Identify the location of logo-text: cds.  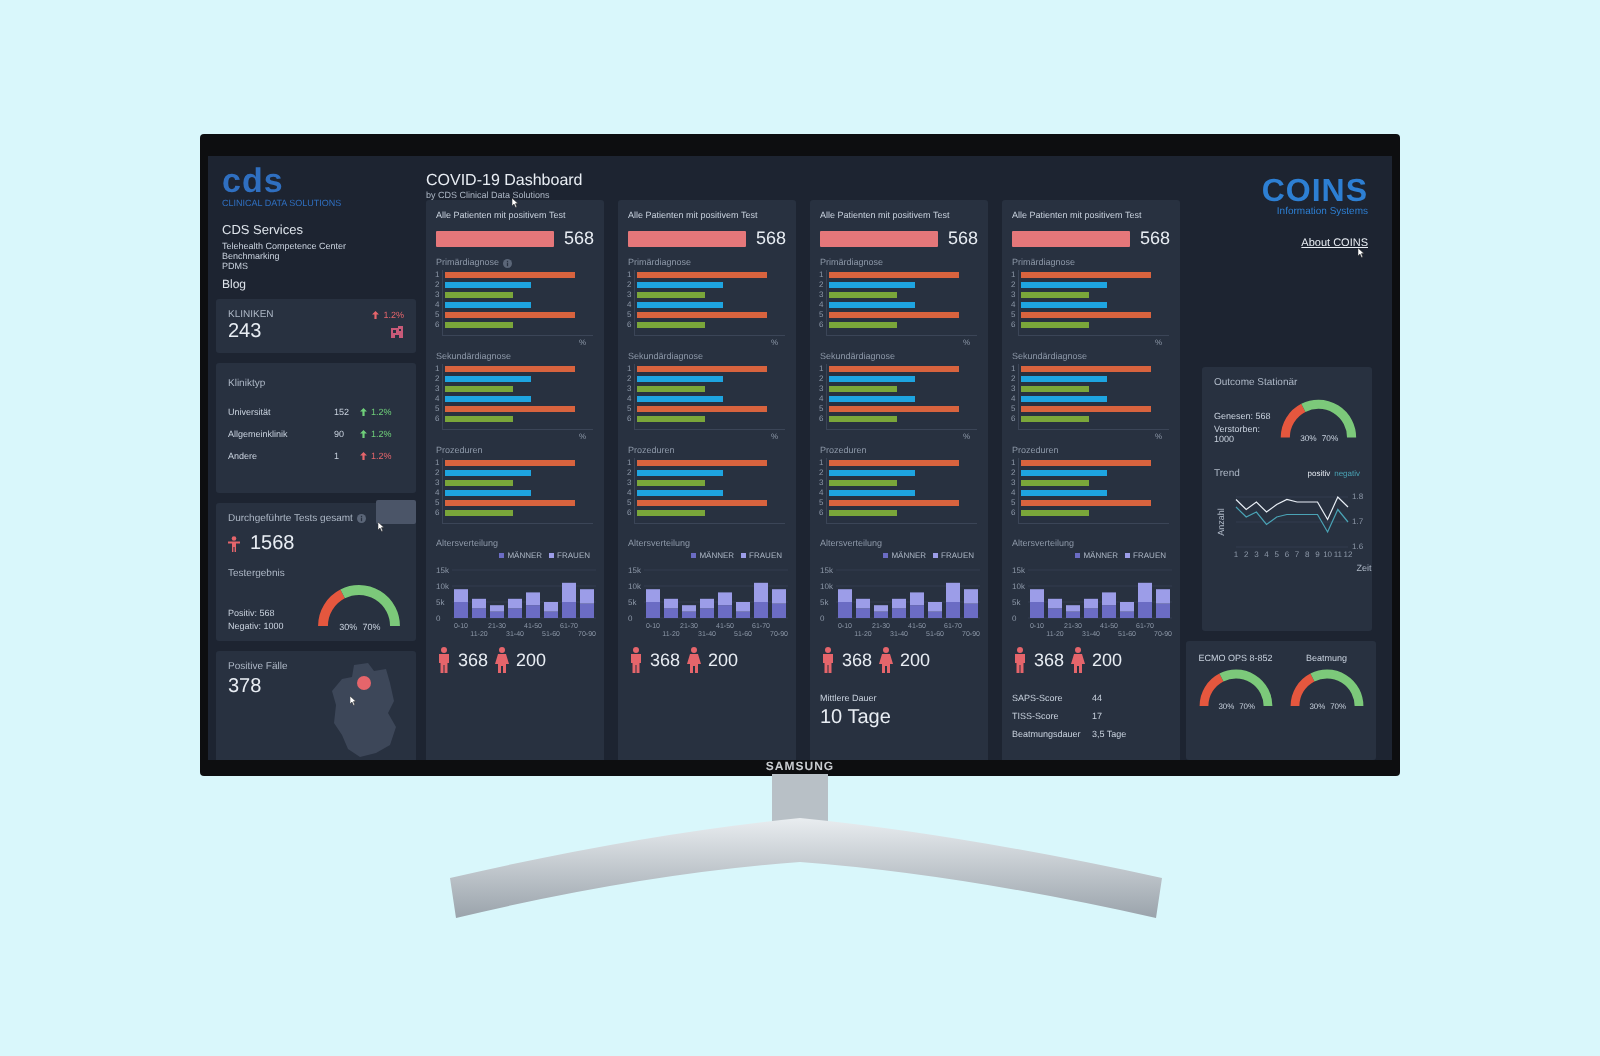
(253, 181).